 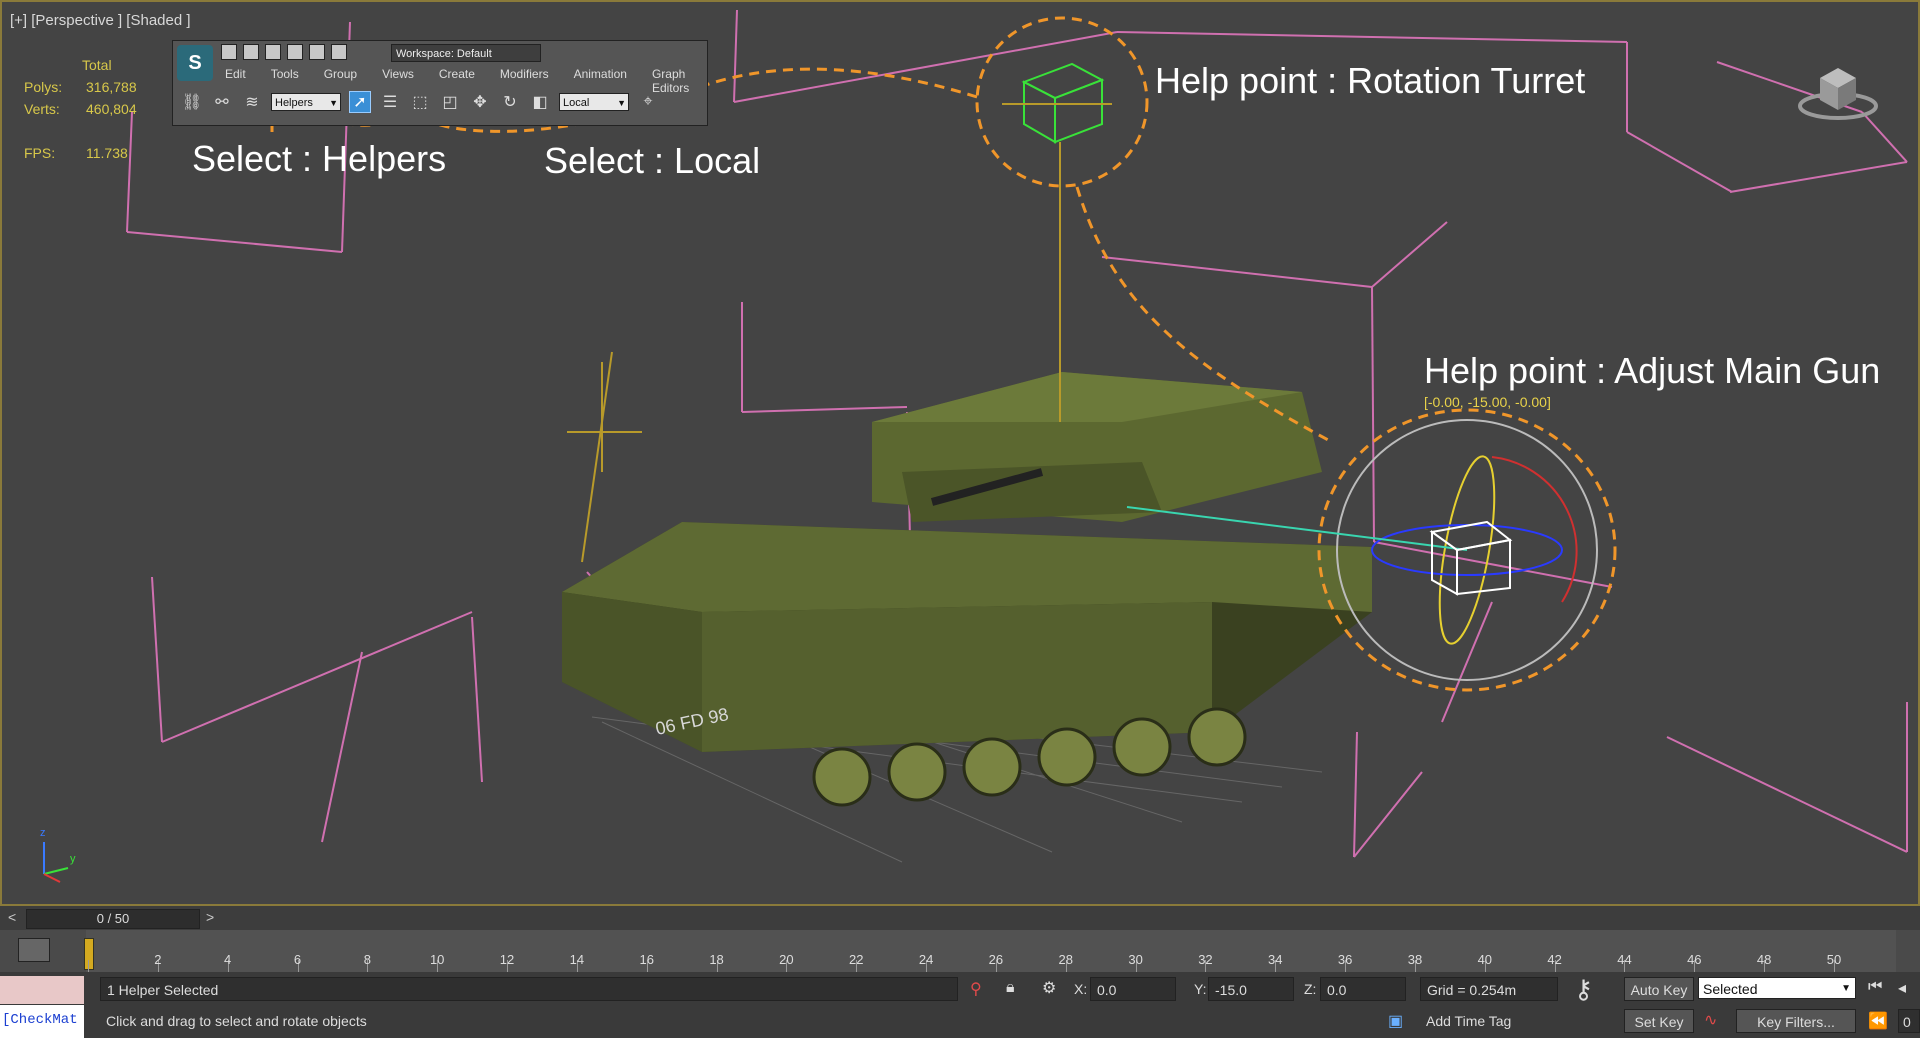 What do you see at coordinates (679, 81) in the screenshot?
I see `menu-graph-editors: Graph Editors` at bounding box center [679, 81].